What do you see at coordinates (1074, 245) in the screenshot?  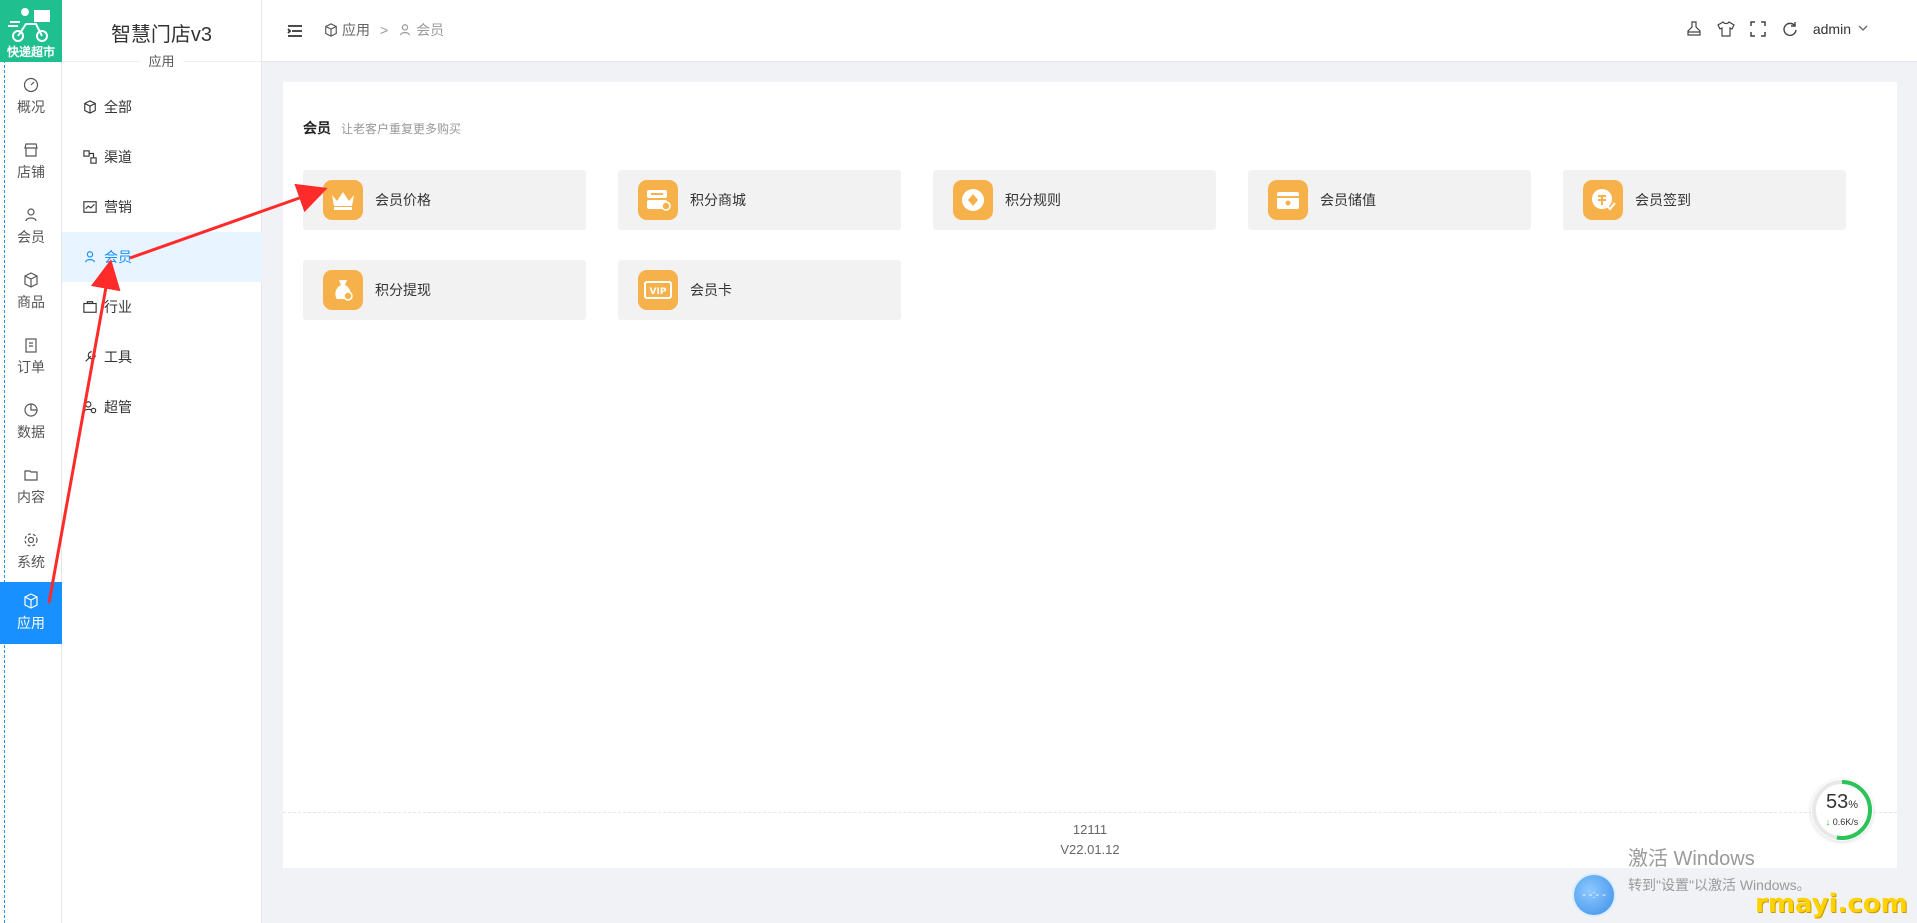 I see `app-grid: 会员价格 积分商城 积分规则 会员储值 会员签到 积分提现 VIP 会员卡` at bounding box center [1074, 245].